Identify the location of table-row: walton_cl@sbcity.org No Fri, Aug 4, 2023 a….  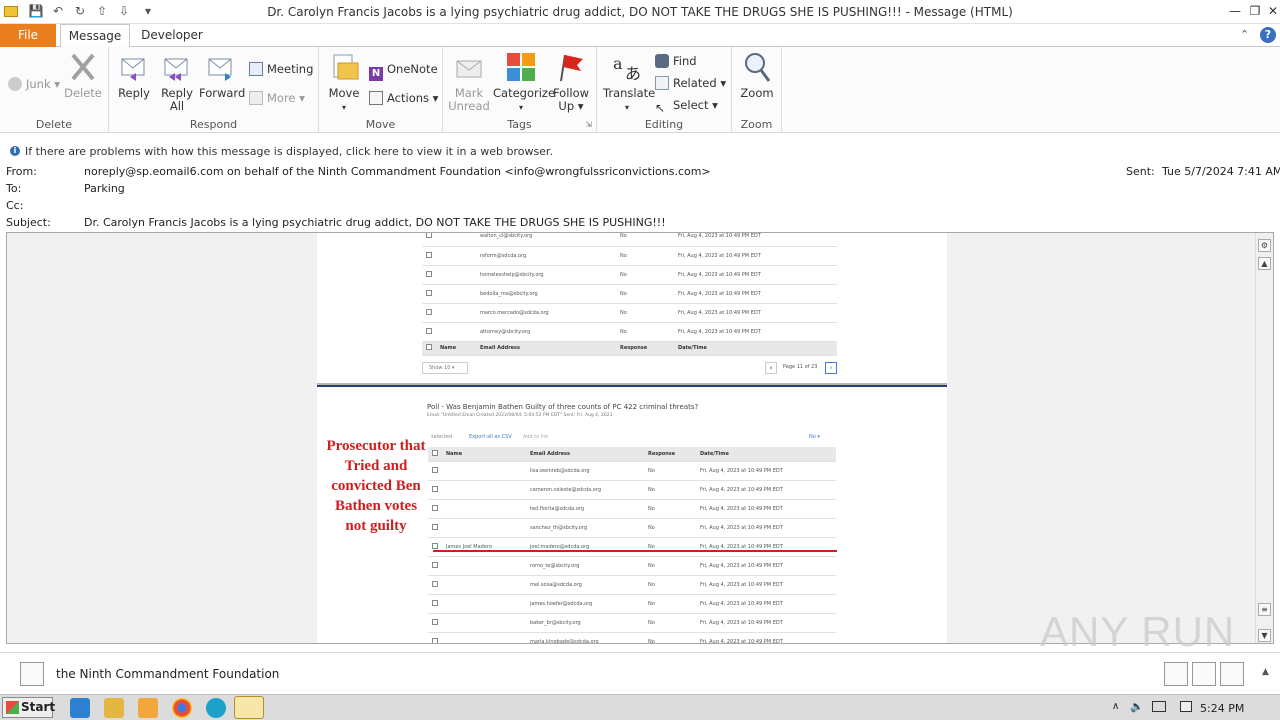
(629, 240).